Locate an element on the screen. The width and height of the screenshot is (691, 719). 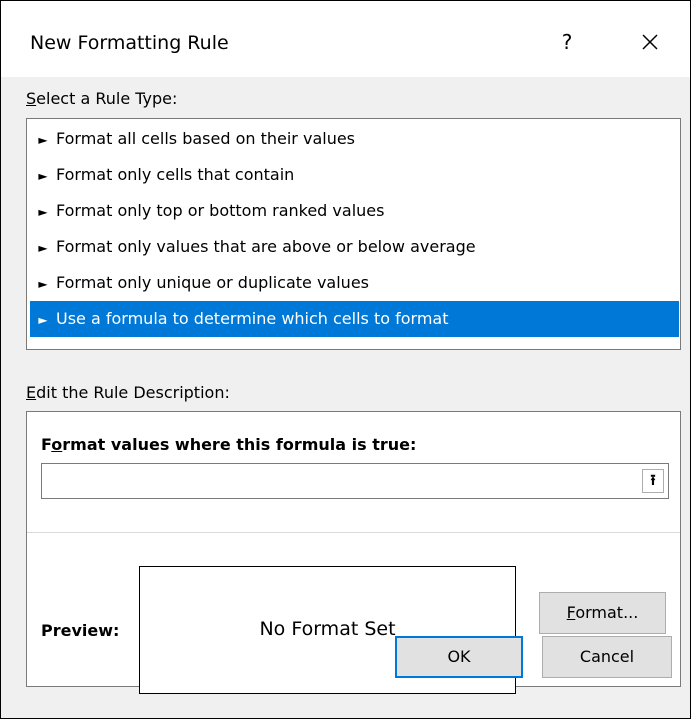
panel-divider is located at coordinates (353, 532).